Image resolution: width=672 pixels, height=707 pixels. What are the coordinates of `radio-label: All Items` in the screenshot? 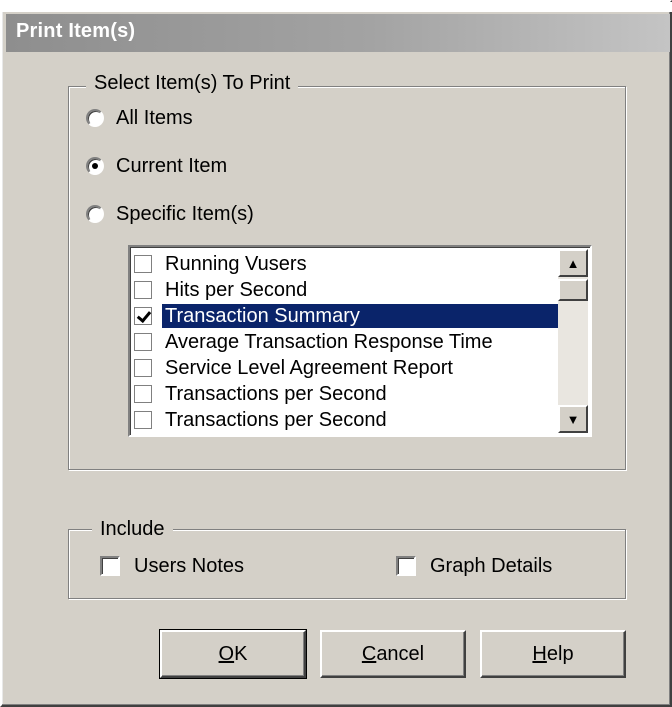 It's located at (154, 117).